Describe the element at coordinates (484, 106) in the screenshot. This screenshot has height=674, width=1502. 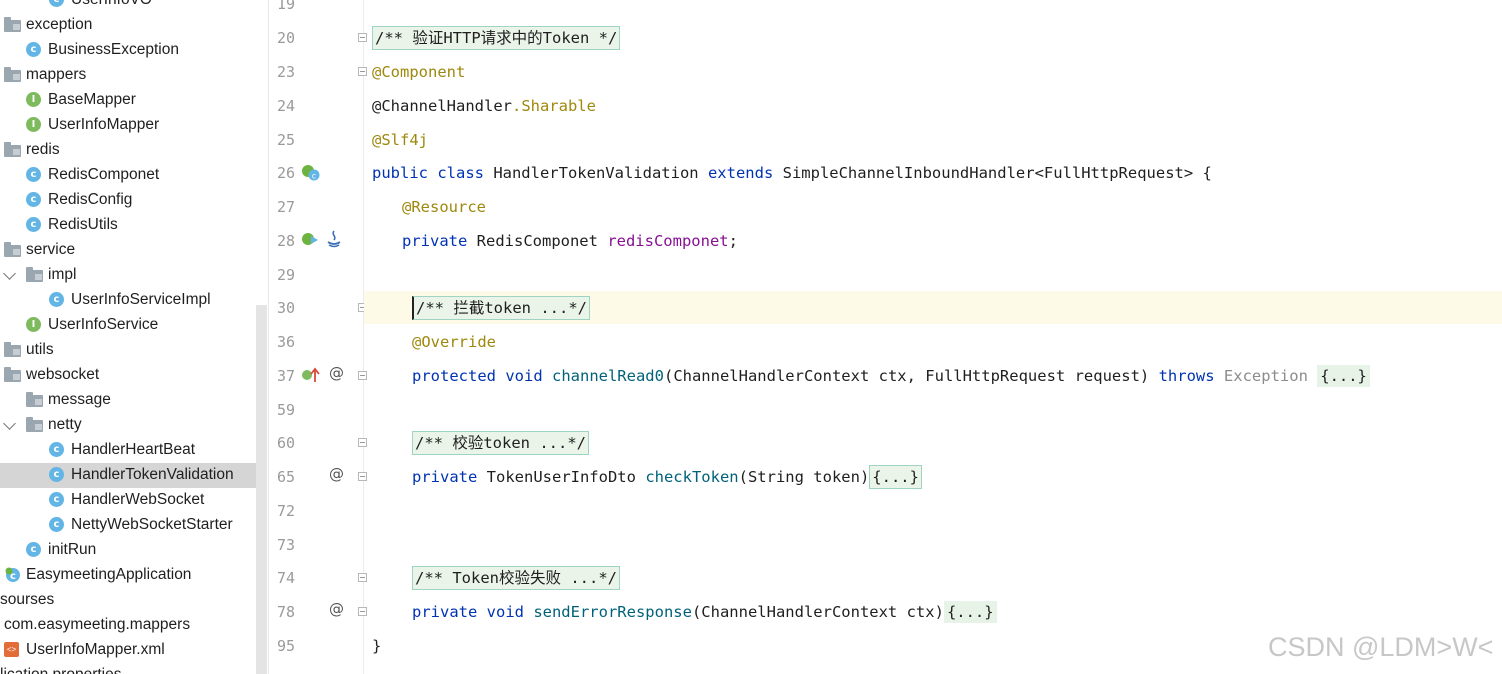
I see `code-line-24: @ChannelHandler.Sharable` at that location.